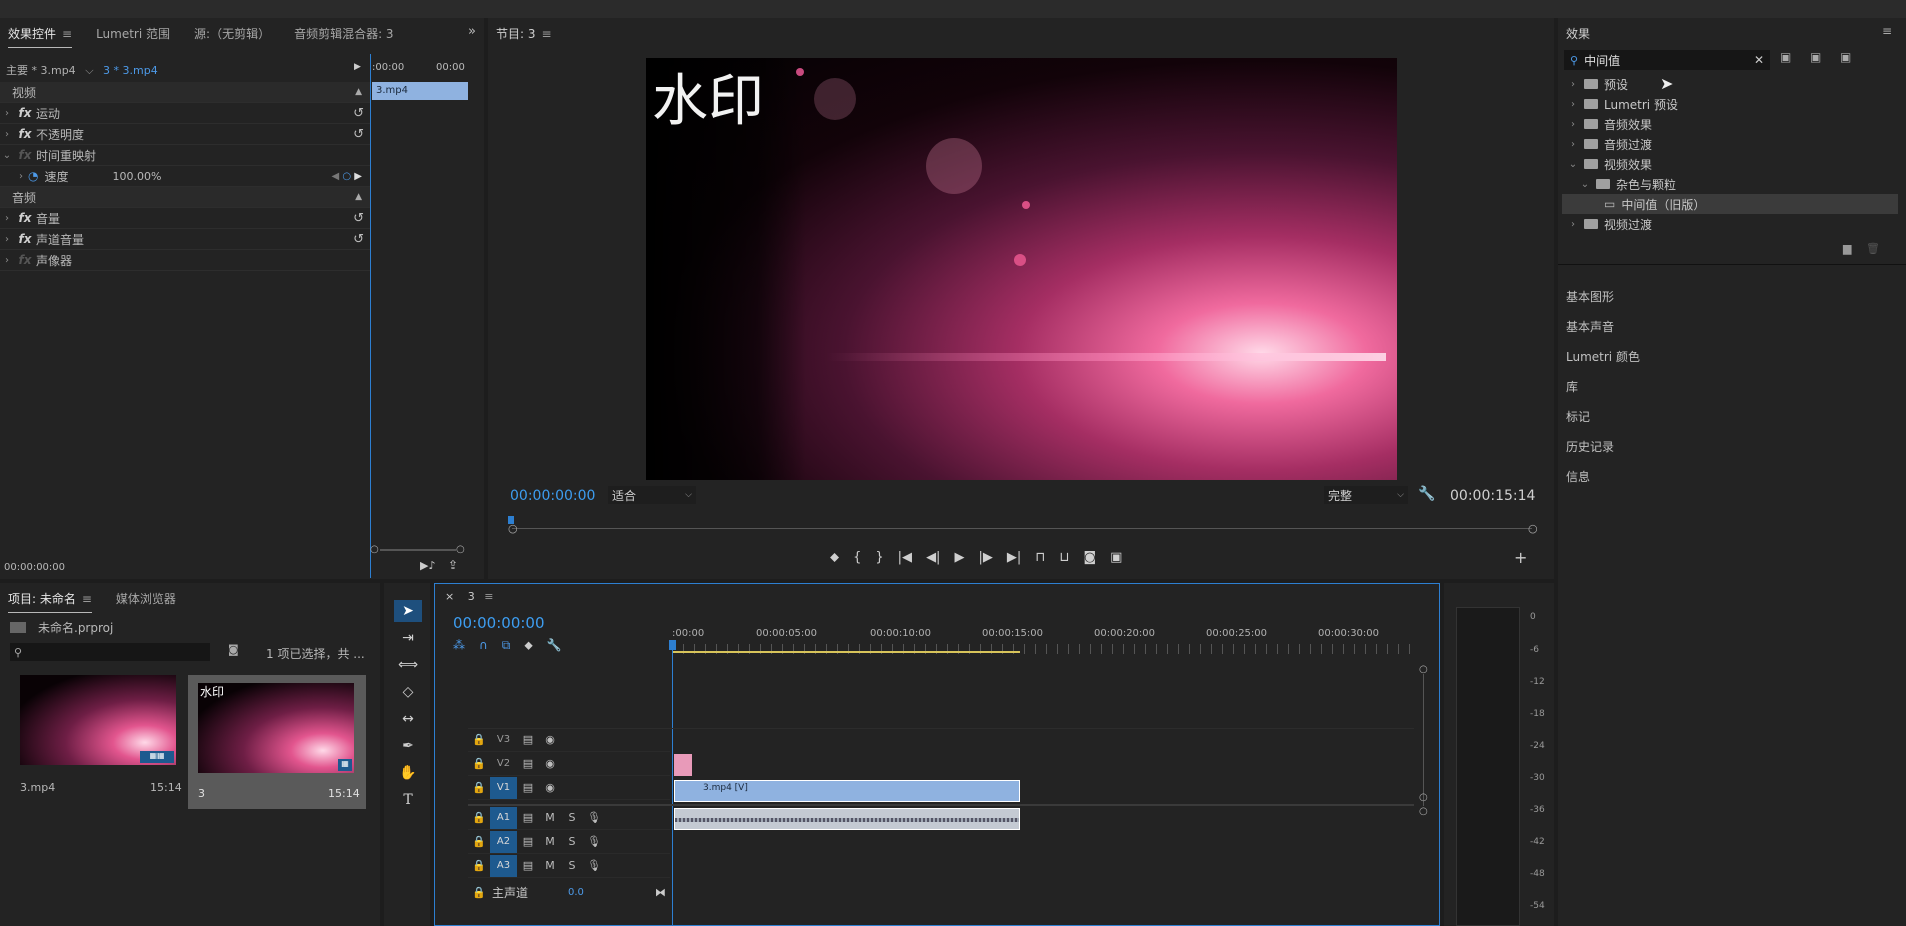 The image size is (1906, 926). I want to click on 32bit-effects-icon: ▣, so click(1815, 57).